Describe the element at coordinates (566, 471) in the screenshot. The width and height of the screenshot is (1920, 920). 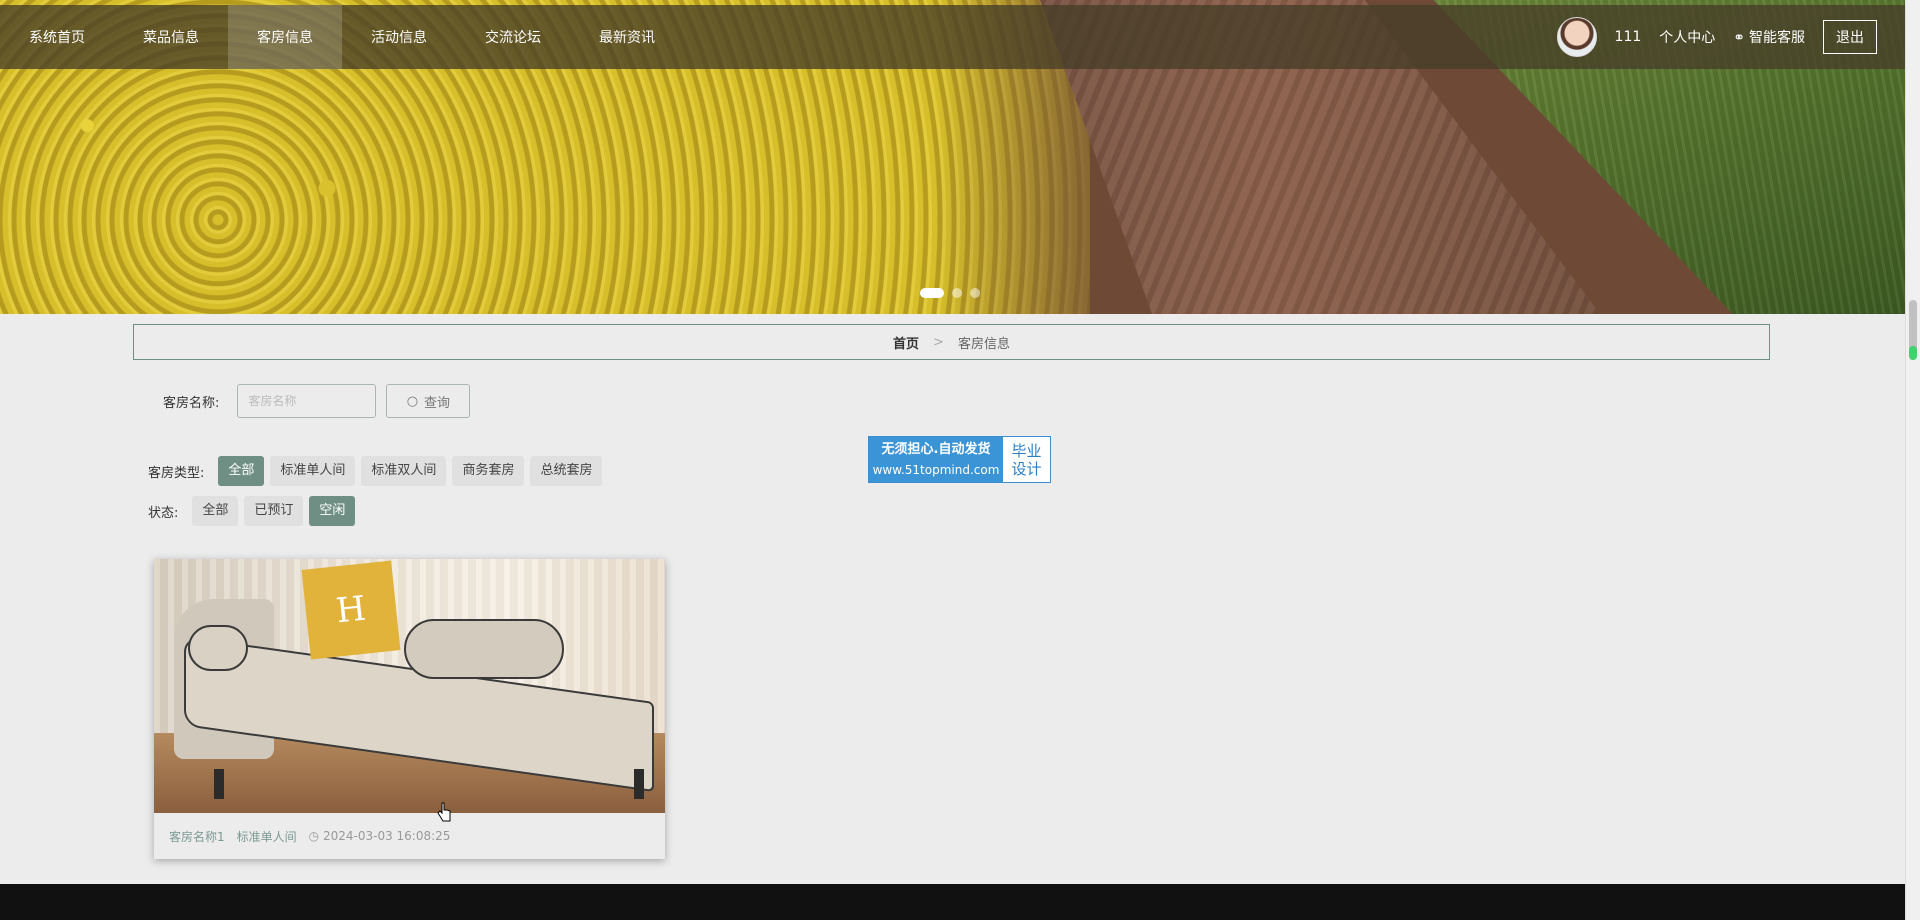
I see `type-chip-presidential-suite: 总统套房` at that location.